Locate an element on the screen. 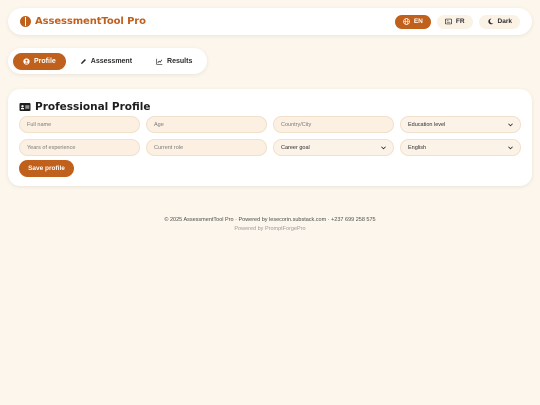 Image resolution: width=540 pixels, height=405 pixels. lang-en-label: EN is located at coordinates (418, 21).